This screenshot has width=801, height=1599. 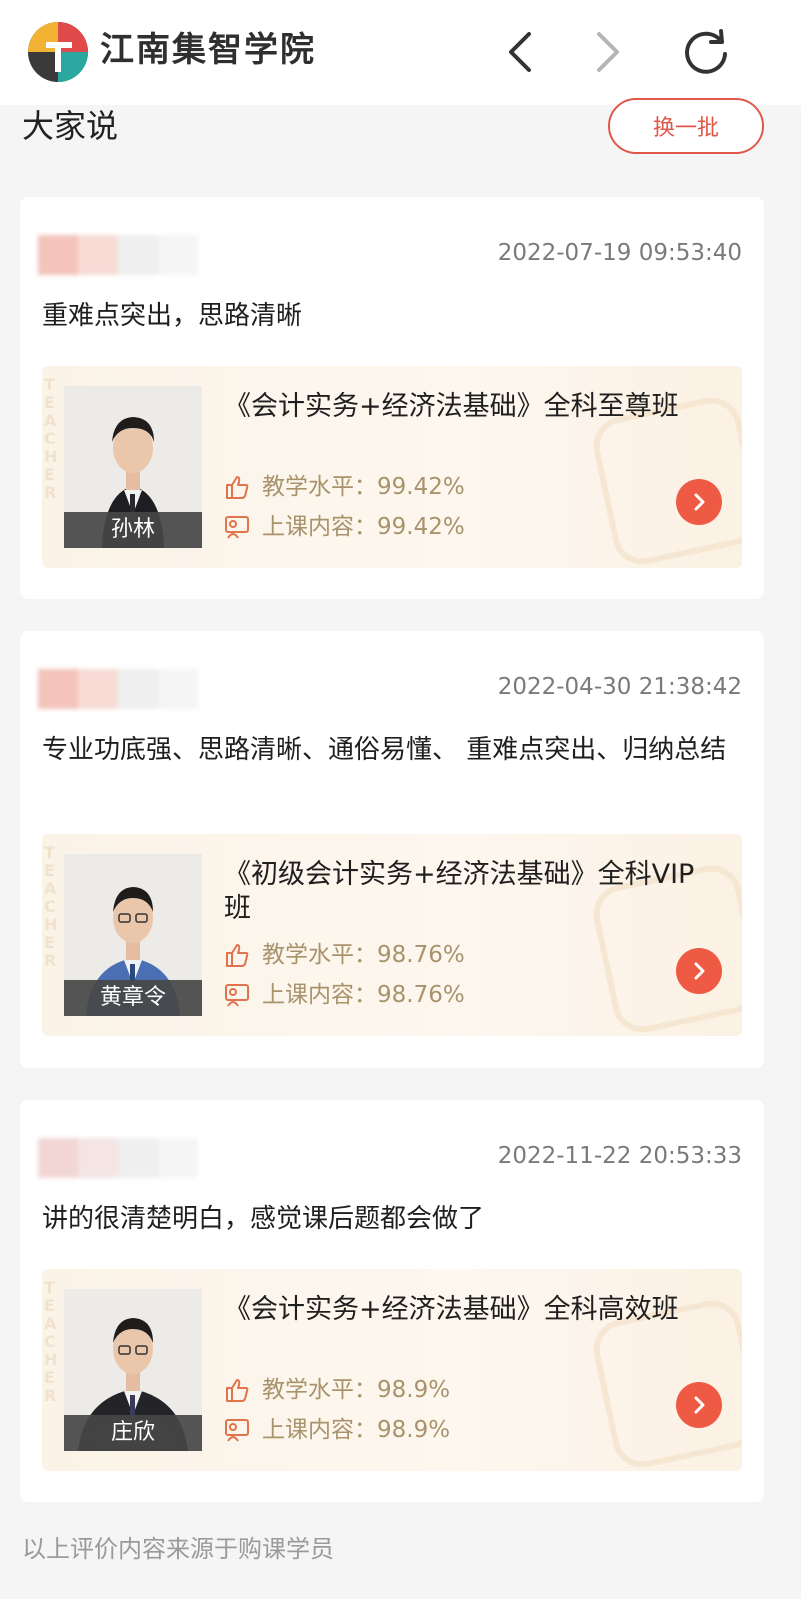 What do you see at coordinates (356, 1430) in the screenshot?
I see `content-rating-text: 上课内容：98.9%` at bounding box center [356, 1430].